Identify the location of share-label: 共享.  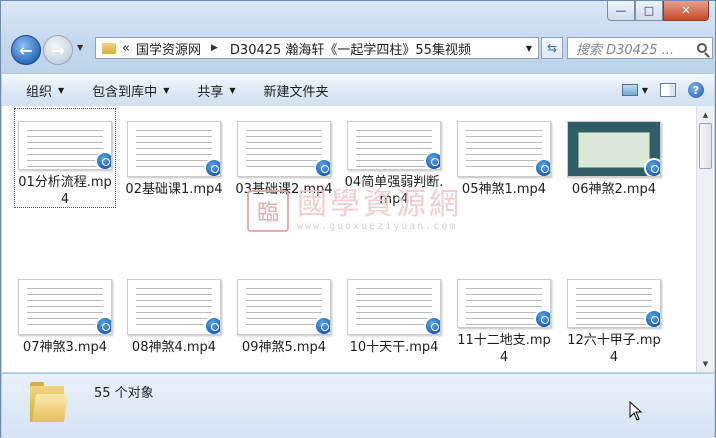
(210, 92).